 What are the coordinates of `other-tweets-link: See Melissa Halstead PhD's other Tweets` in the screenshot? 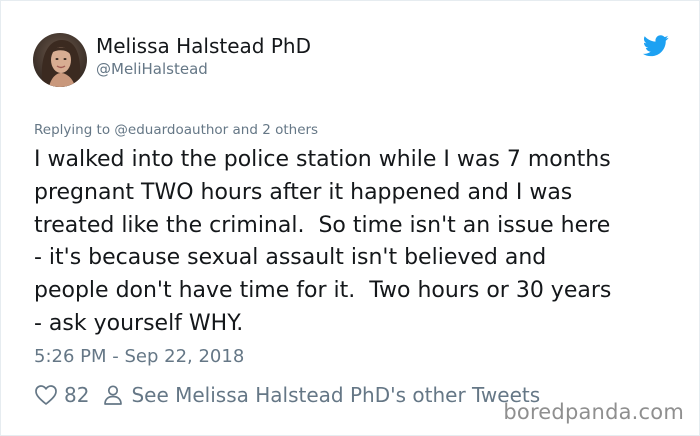 It's located at (335, 395).